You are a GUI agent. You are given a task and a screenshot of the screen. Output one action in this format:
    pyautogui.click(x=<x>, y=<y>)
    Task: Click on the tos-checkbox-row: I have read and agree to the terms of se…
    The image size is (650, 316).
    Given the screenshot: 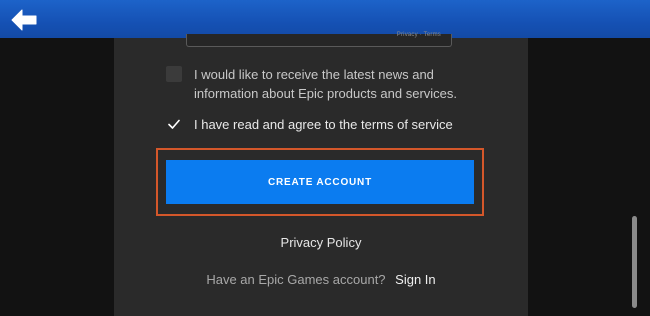 What is the action you would take?
    pyautogui.click(x=330, y=125)
    